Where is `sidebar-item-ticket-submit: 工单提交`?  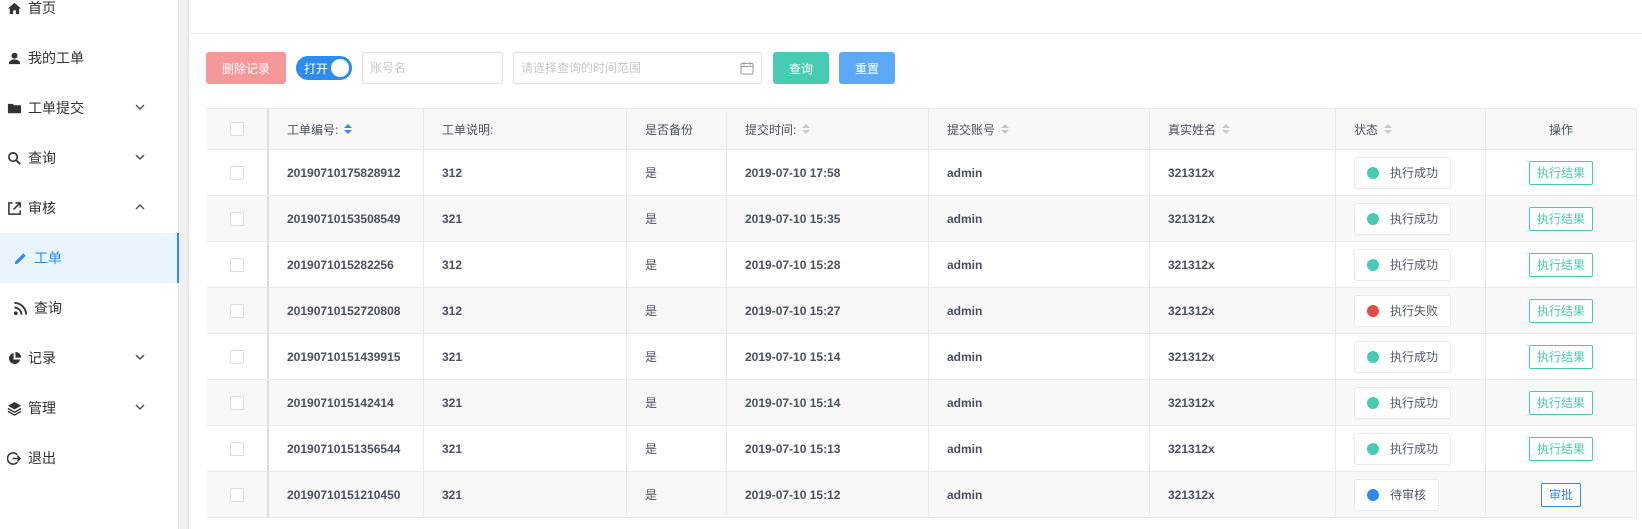
sidebar-item-ticket-submit: 工单提交 is located at coordinates (89, 108).